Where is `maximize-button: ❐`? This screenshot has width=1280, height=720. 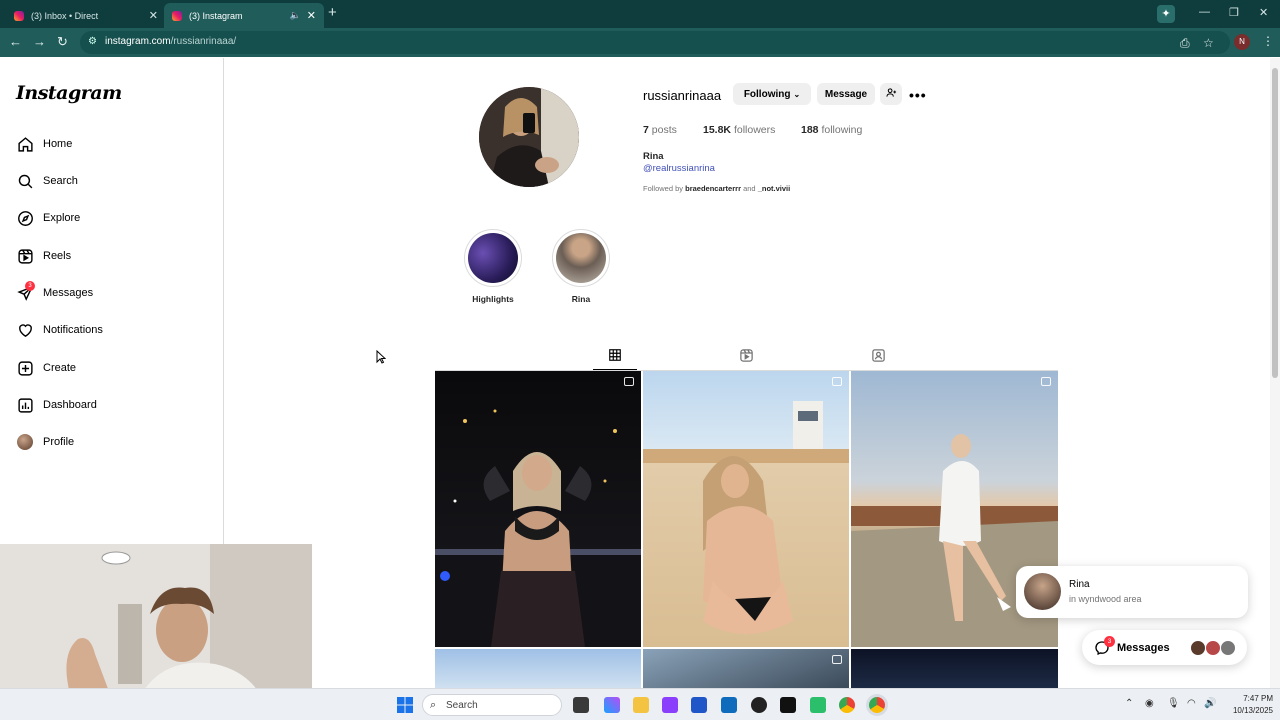
maximize-button: ❐ is located at coordinates (1234, 12).